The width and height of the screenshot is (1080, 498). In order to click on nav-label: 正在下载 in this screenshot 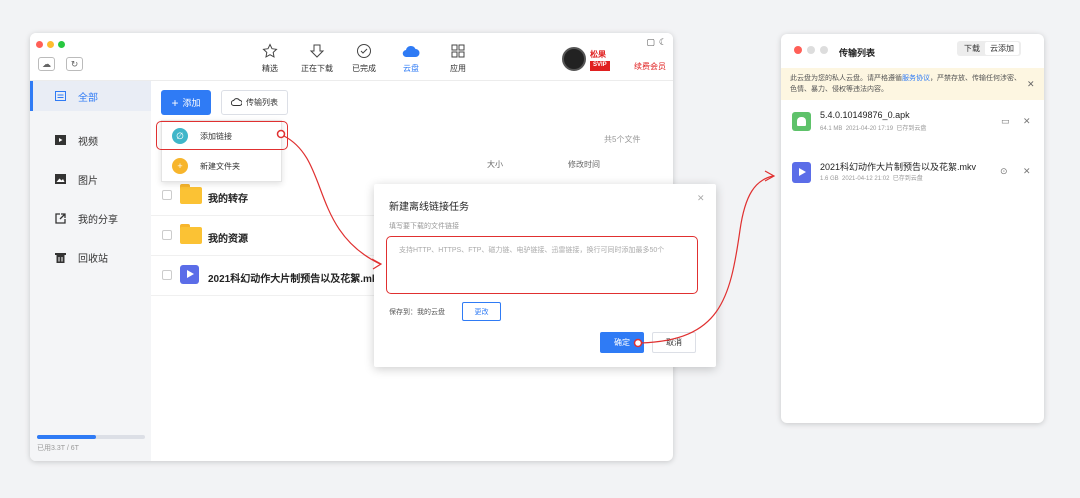, I will do `click(317, 68)`.